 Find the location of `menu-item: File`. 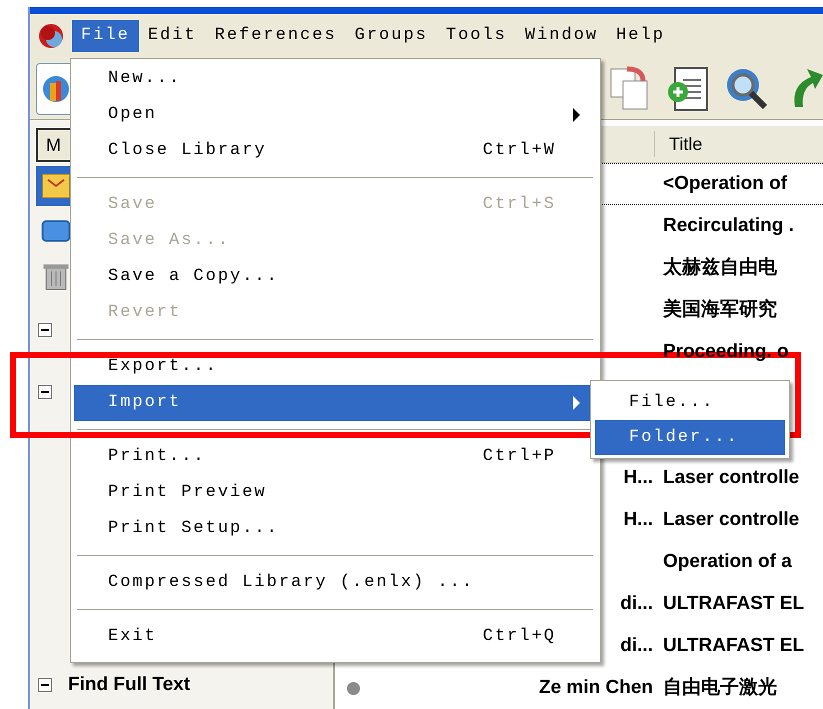

menu-item: File is located at coordinates (105, 36).